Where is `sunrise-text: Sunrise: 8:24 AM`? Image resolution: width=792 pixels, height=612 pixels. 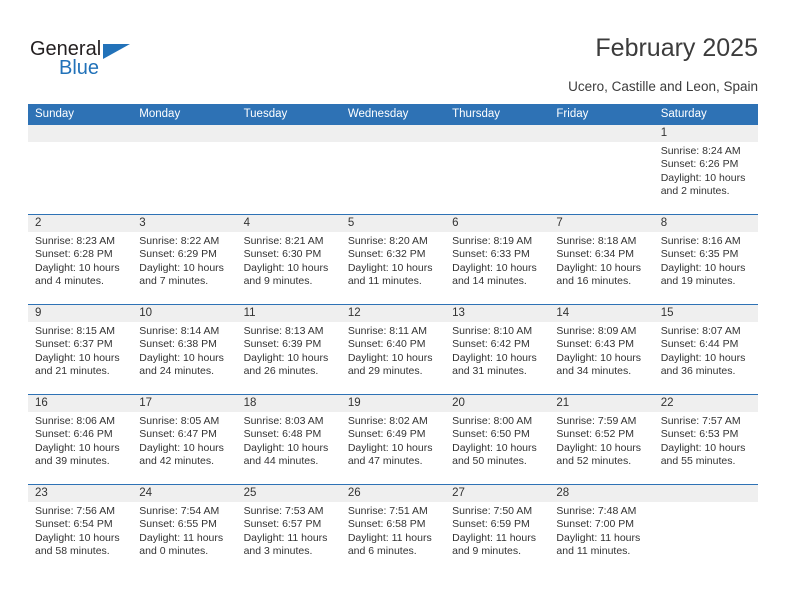 sunrise-text: Sunrise: 8:24 AM is located at coordinates (700, 151).